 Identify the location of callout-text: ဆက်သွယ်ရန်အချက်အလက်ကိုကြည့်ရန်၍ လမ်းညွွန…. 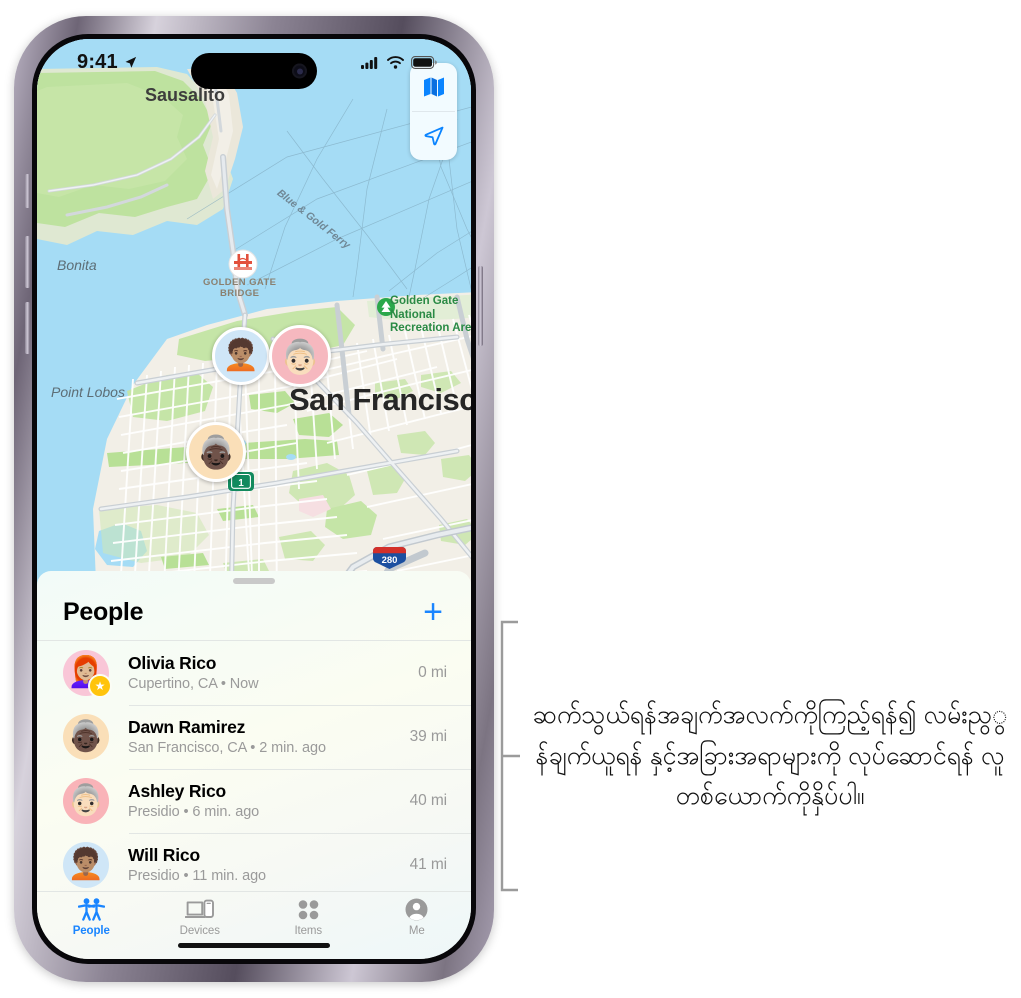
(770, 756).